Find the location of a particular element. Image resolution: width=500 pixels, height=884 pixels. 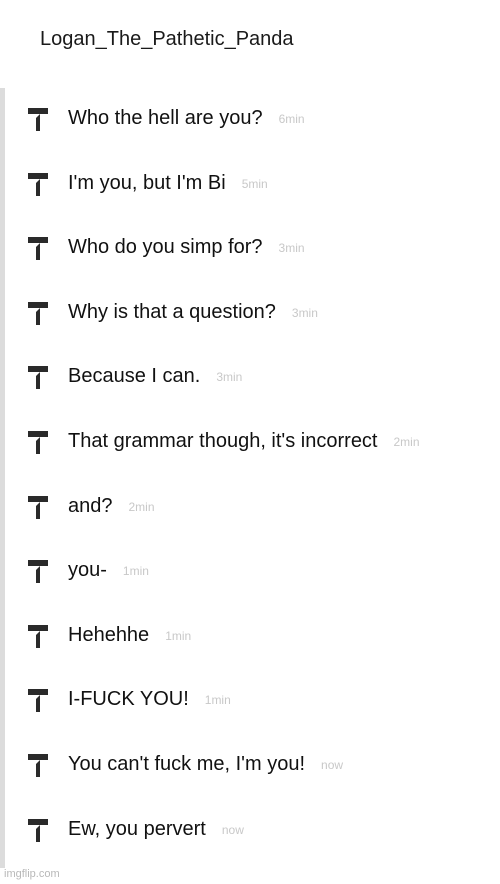

comment-text: You can't fuck me, I'm you! is located at coordinates (187, 763).